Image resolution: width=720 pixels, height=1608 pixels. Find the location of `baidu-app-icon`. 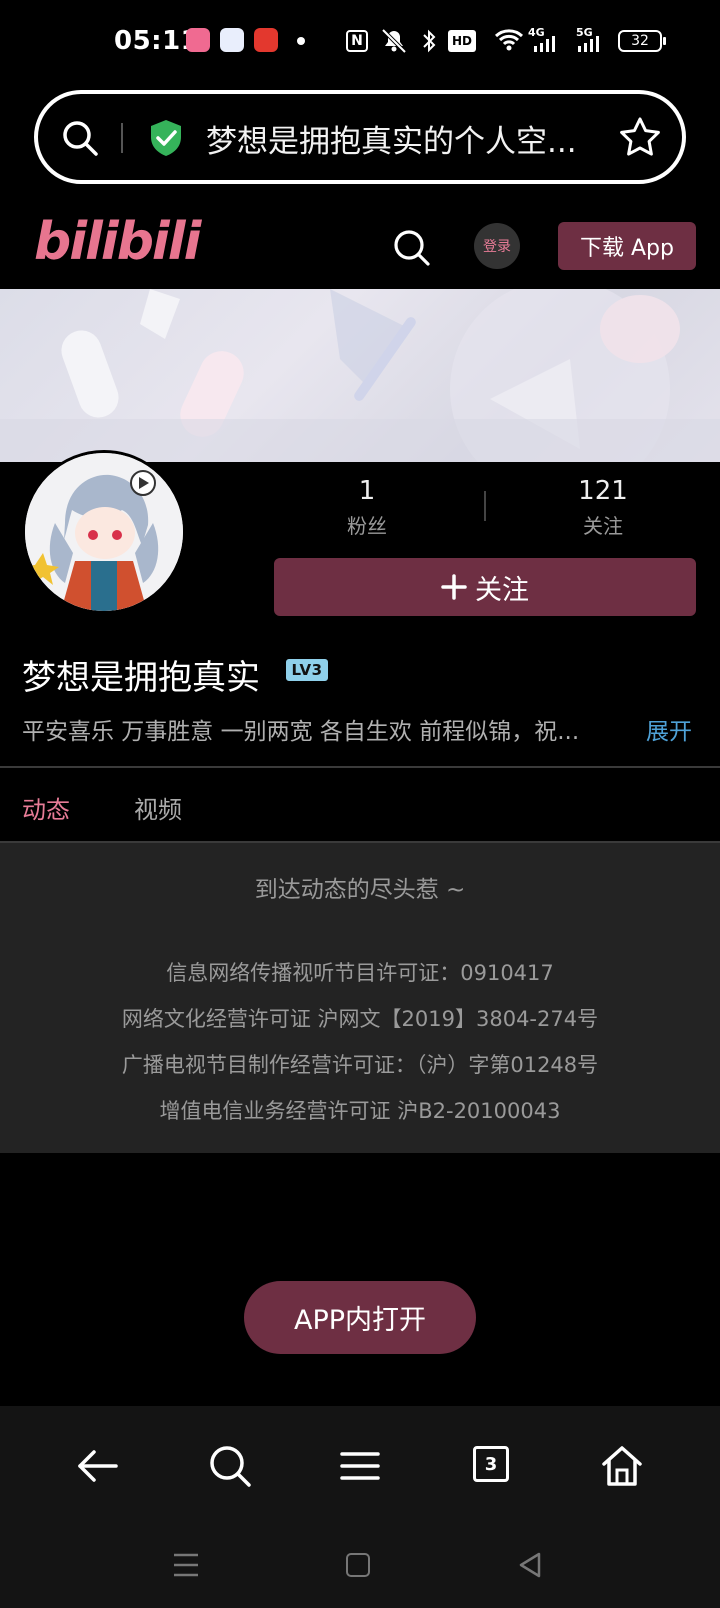

baidu-app-icon is located at coordinates (232, 40).